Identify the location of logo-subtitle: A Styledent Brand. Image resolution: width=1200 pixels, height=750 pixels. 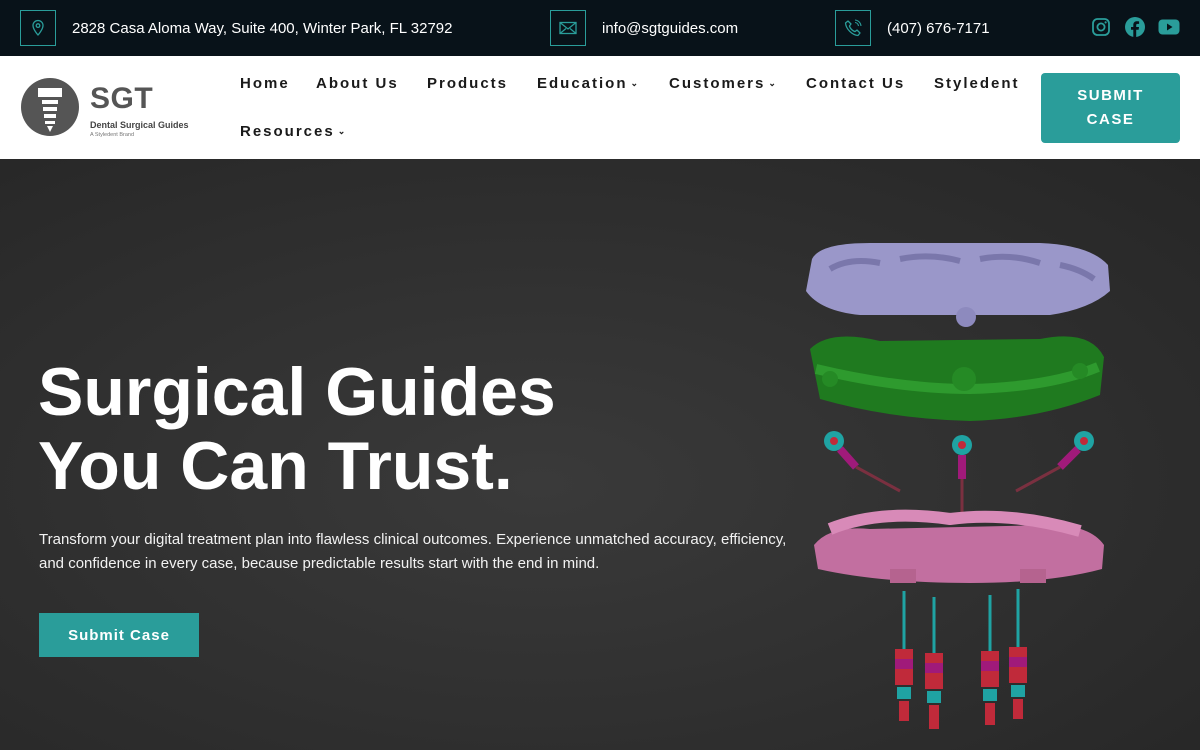
(112, 135).